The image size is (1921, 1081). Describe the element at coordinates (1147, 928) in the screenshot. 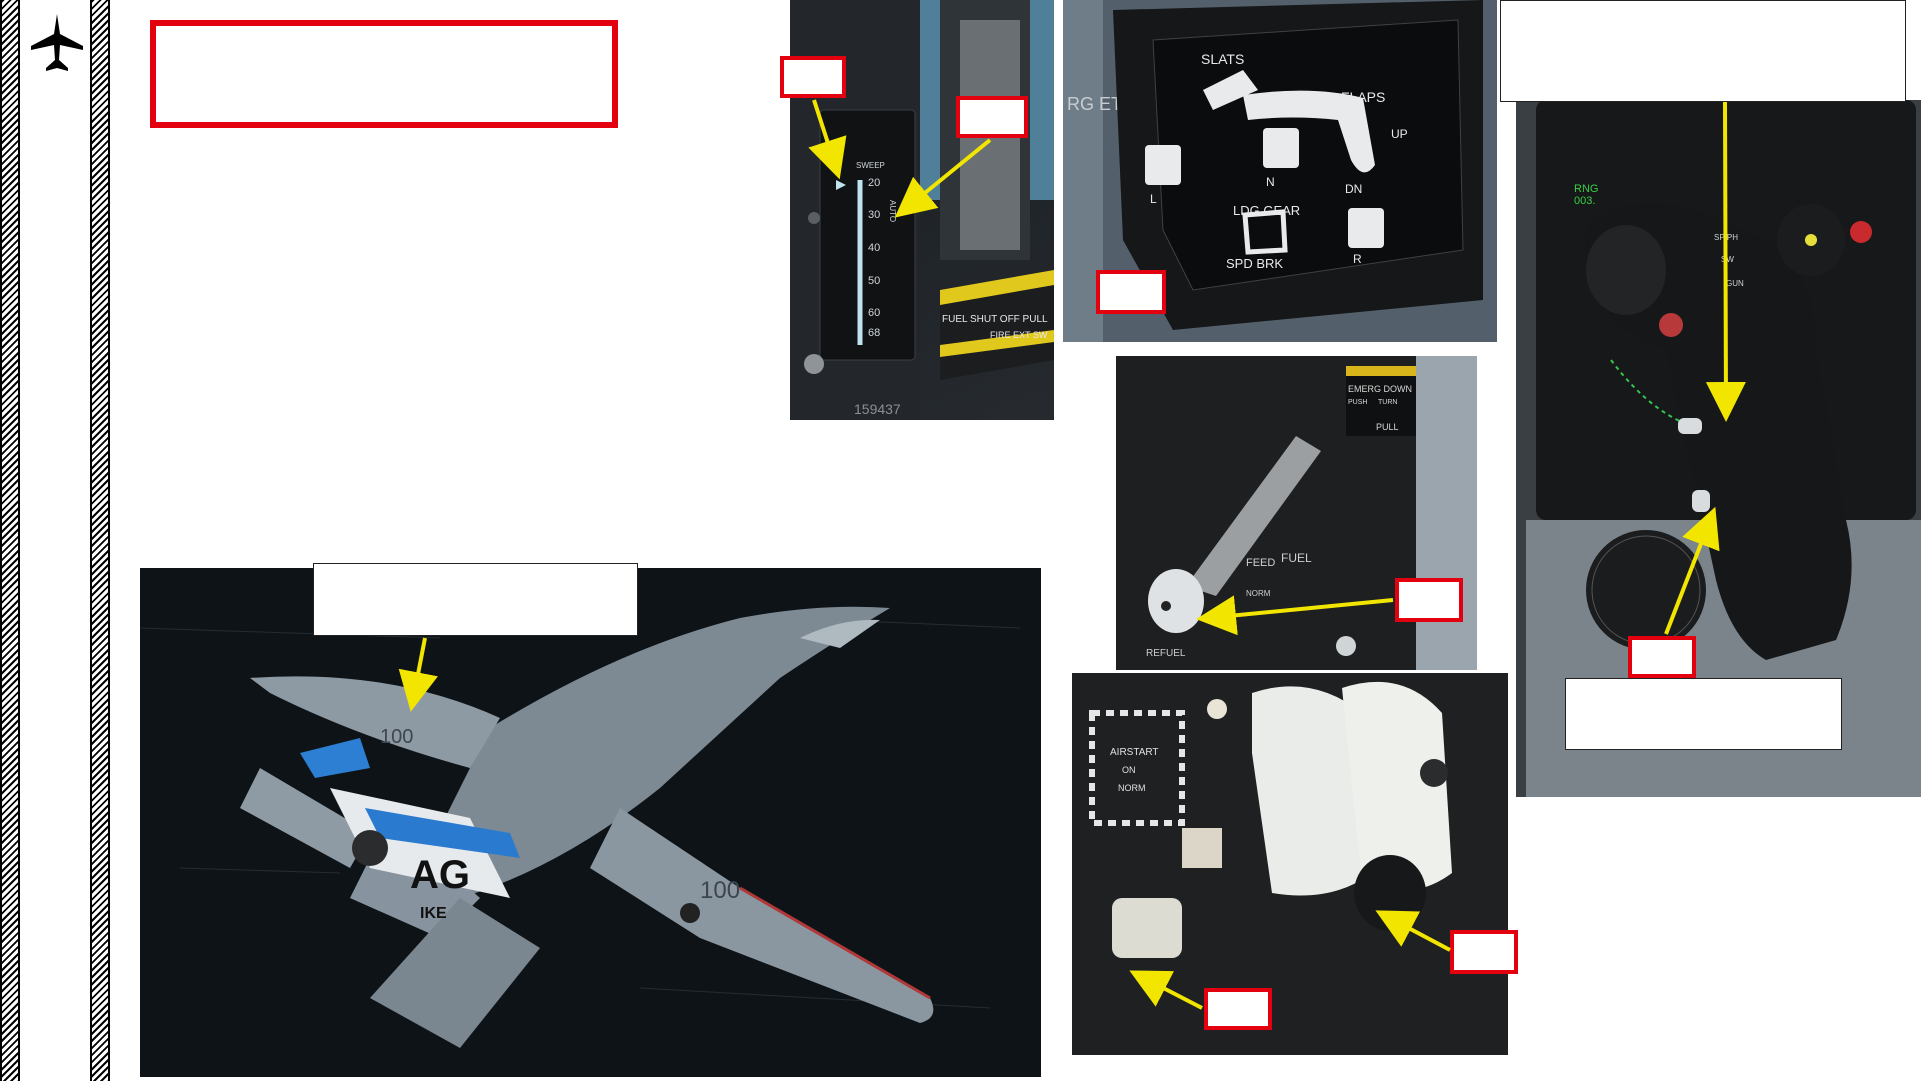

I see `lever-handle` at that location.